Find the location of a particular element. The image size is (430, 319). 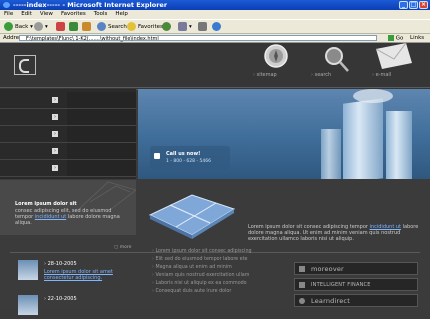

refresh-icon is located at coordinates (73, 26).